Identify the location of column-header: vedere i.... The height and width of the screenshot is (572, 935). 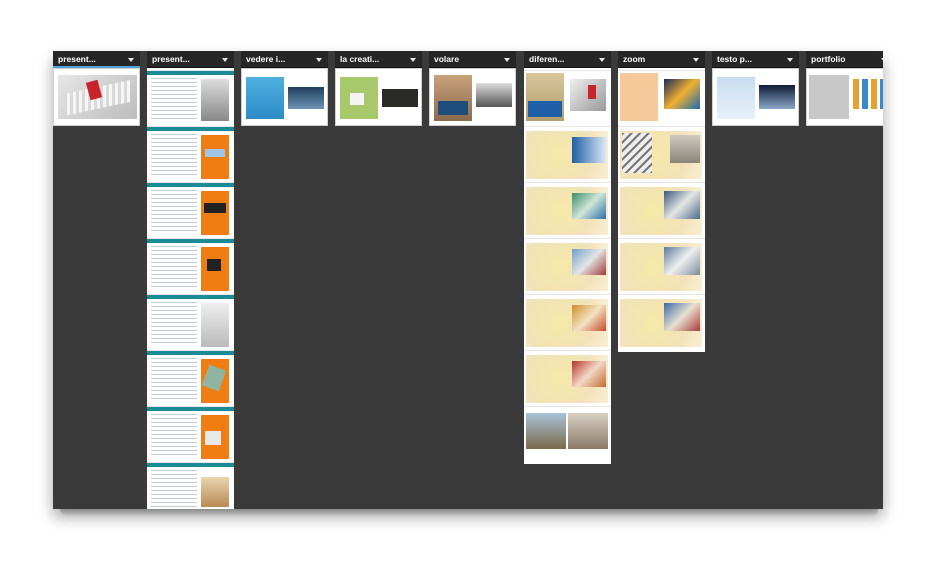
(284, 59).